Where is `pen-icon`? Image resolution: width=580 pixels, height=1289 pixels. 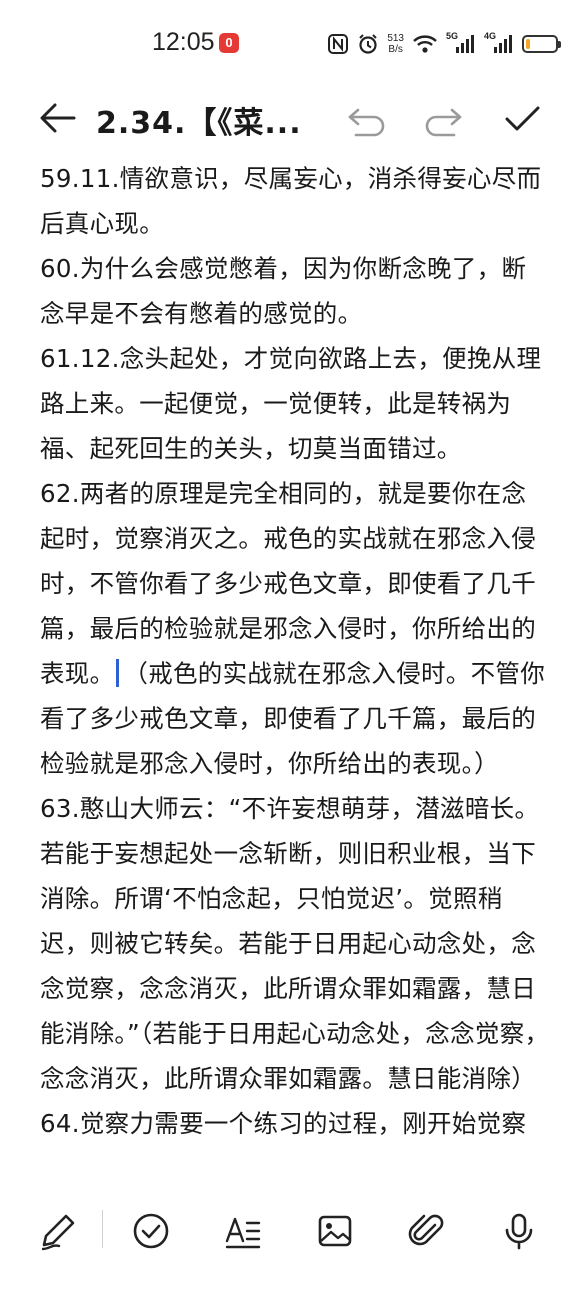 pen-icon is located at coordinates (58, 1232).